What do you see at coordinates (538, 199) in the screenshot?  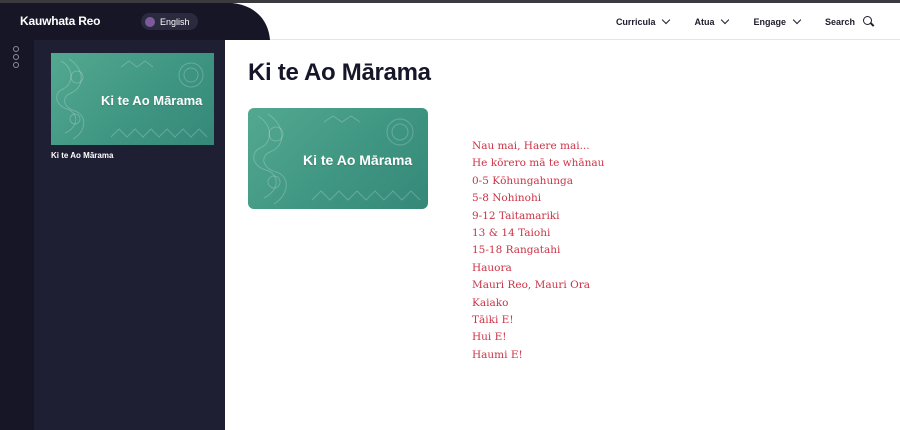 I see `list-item: 5-8 Nohinohi` at bounding box center [538, 199].